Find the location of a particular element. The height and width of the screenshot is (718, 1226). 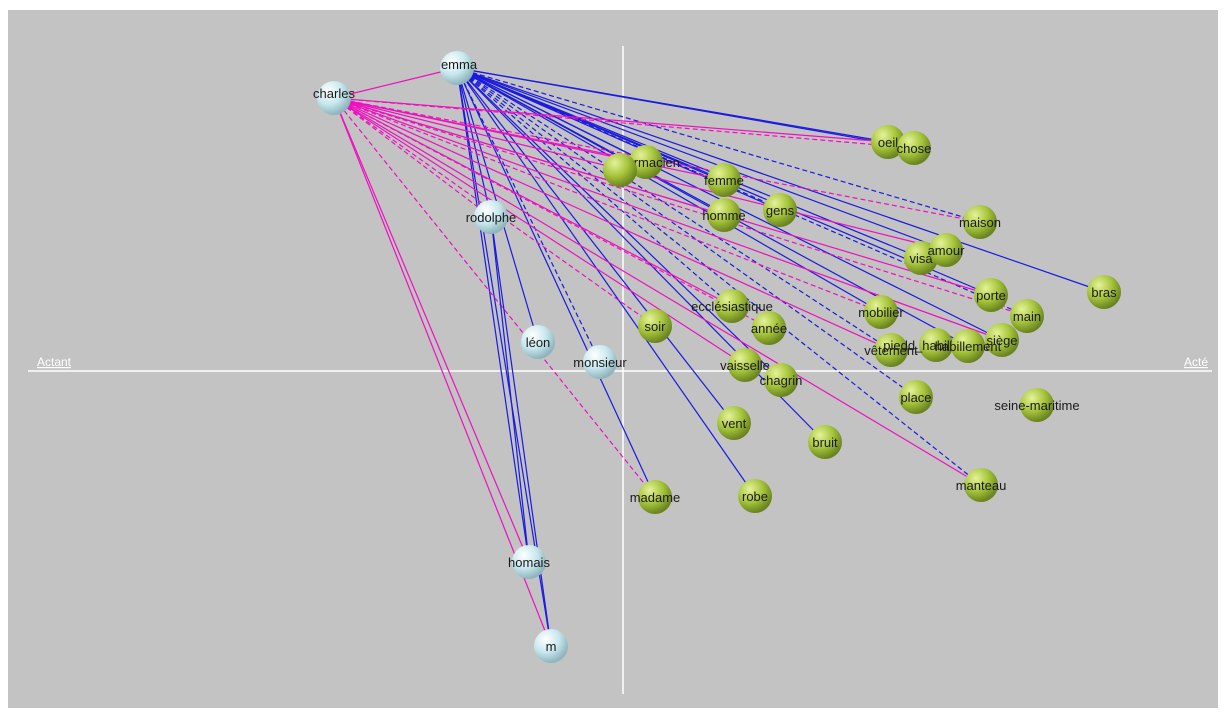

node-label: rodolphe is located at coordinates (491, 217).